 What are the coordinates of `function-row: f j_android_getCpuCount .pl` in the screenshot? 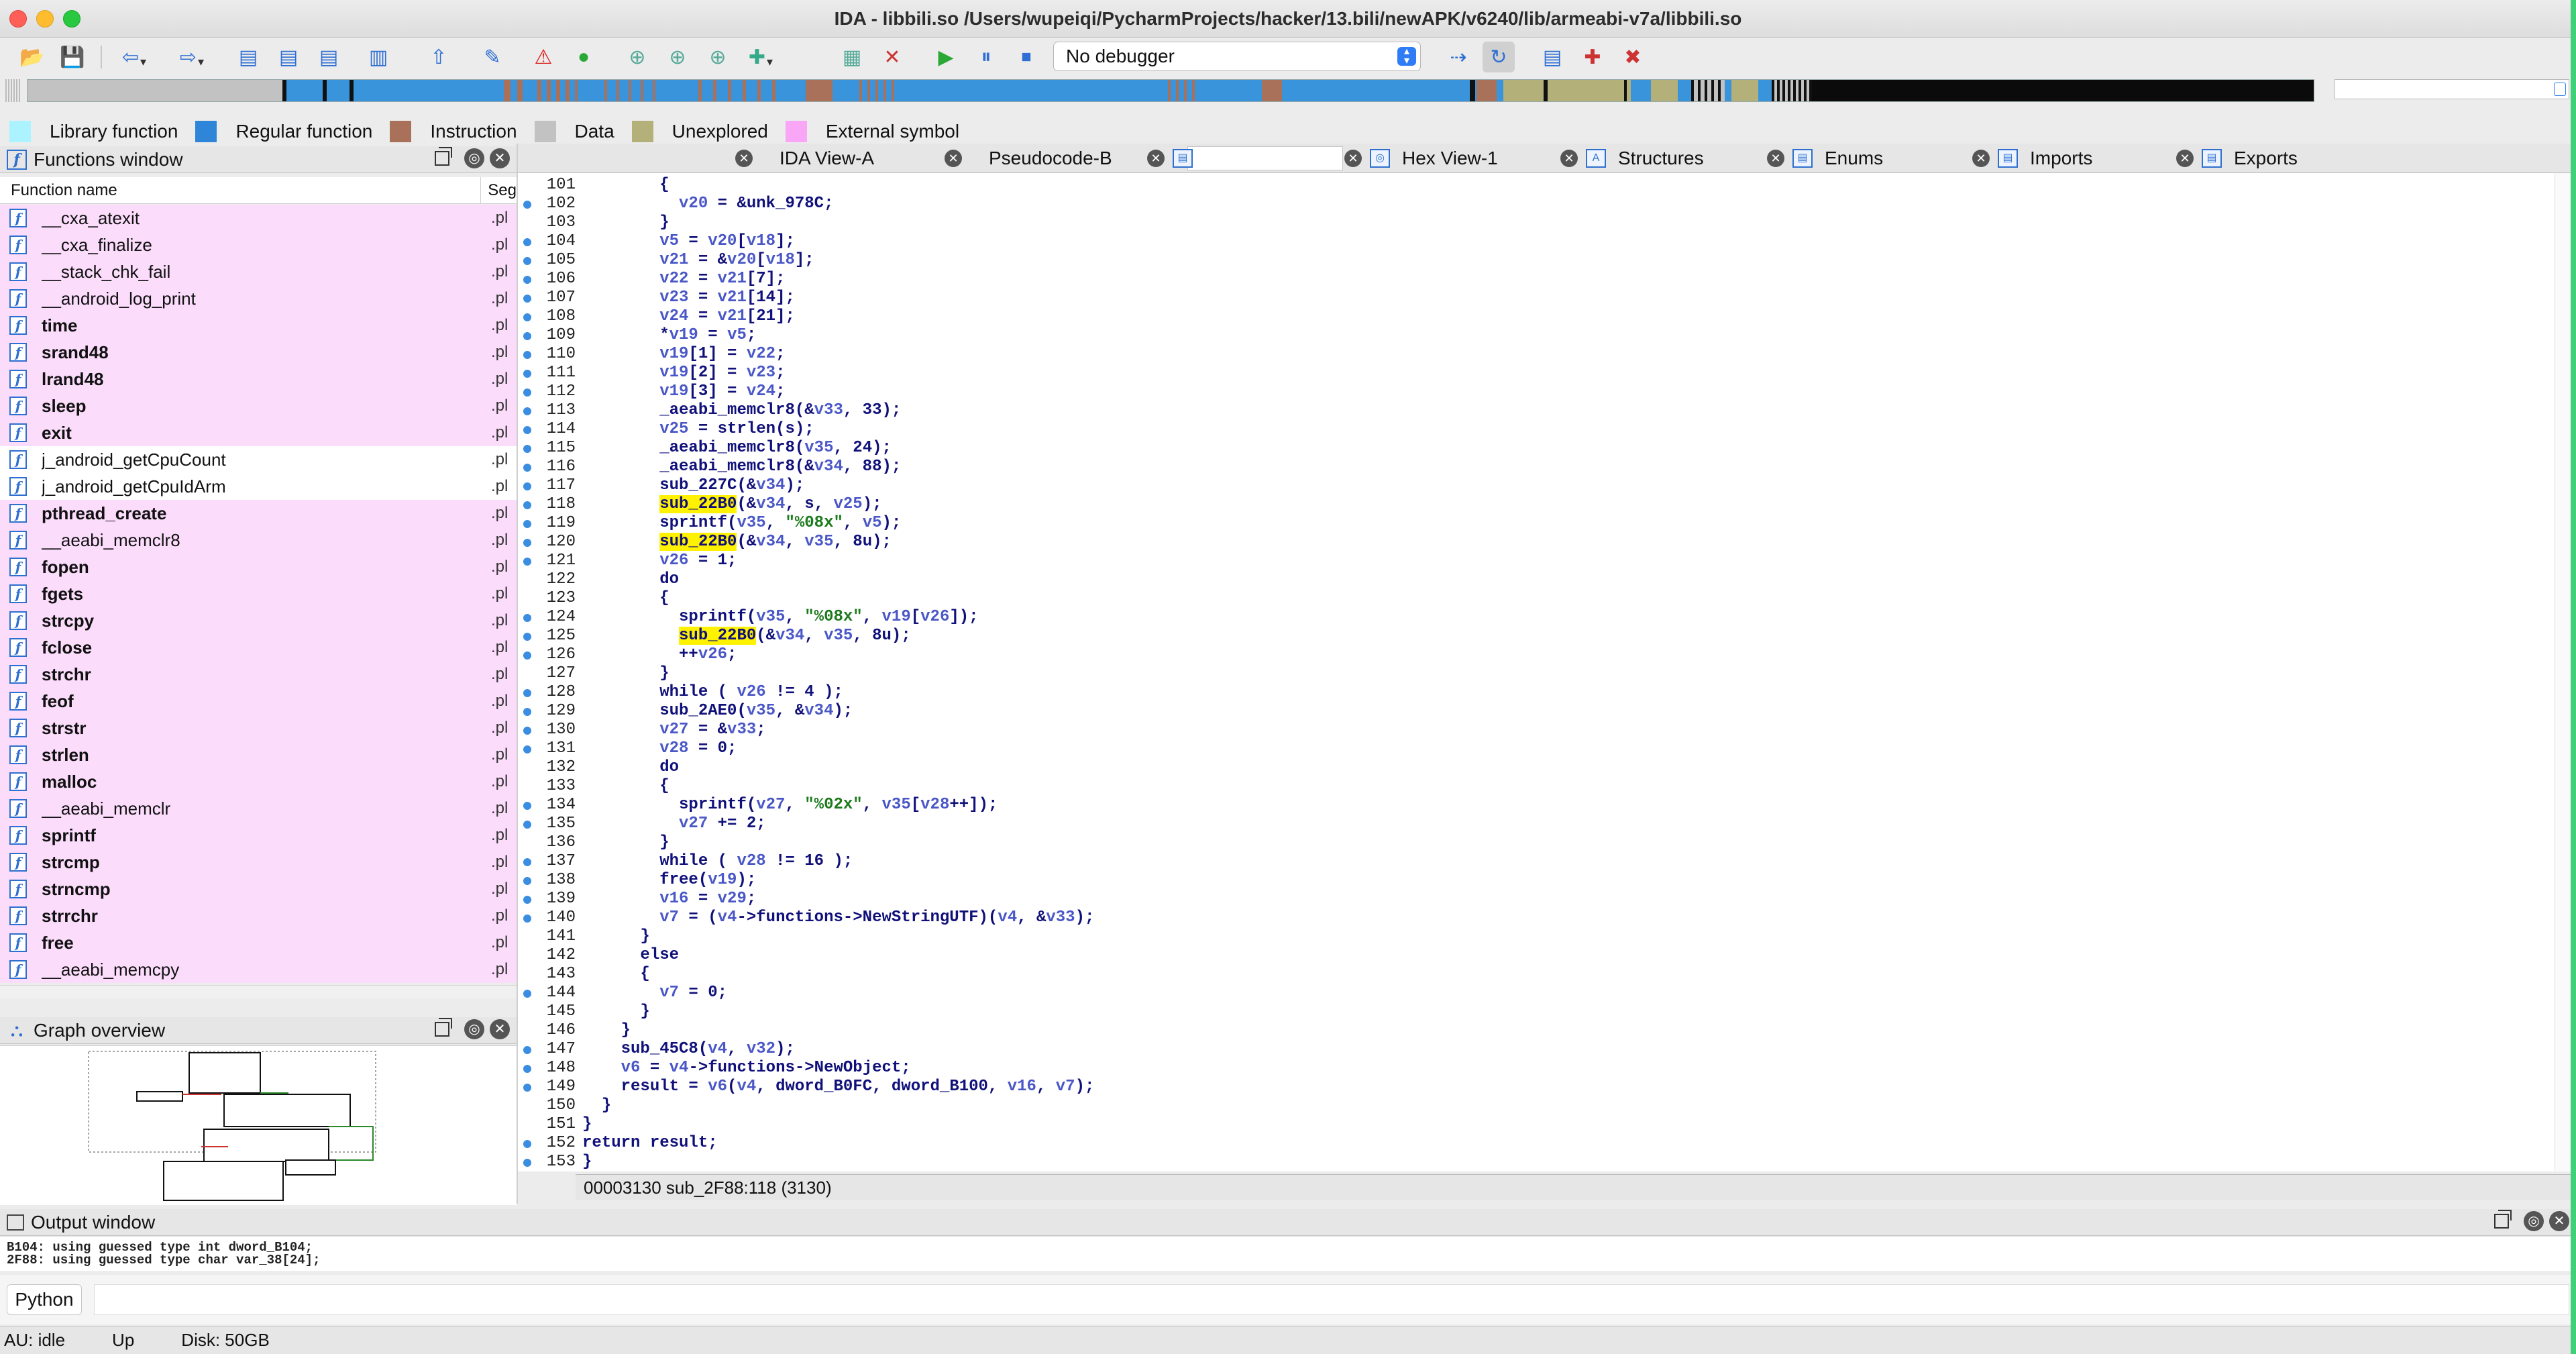 It's located at (258, 460).